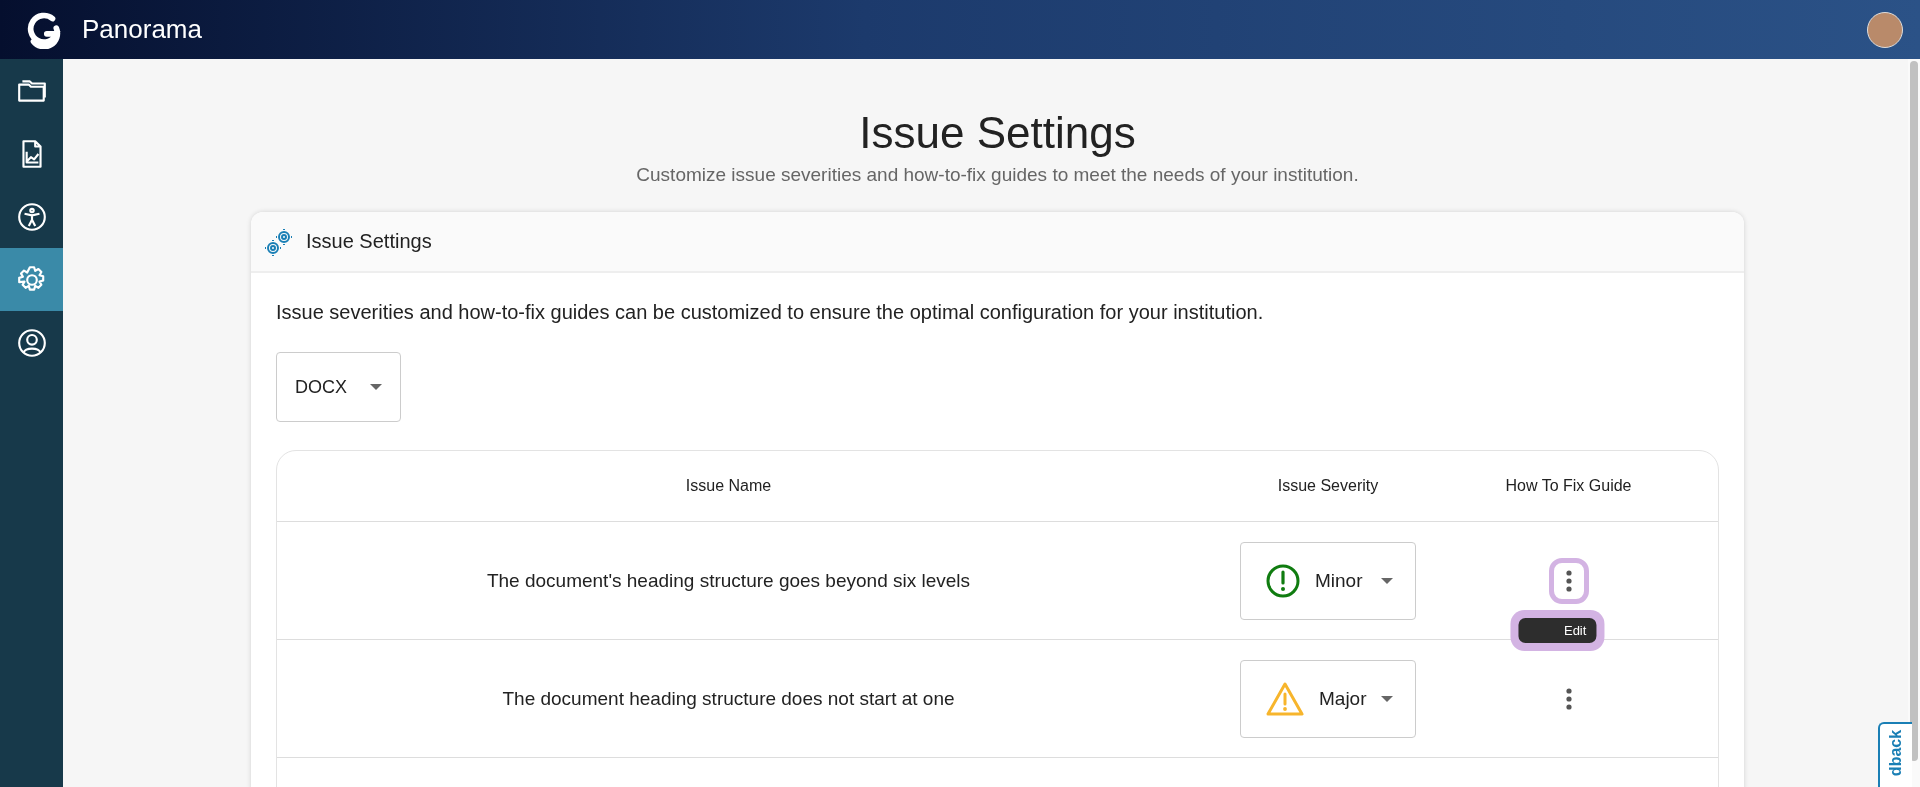 The width and height of the screenshot is (1920, 787). What do you see at coordinates (1914, 423) in the screenshot?
I see `scrollbar` at bounding box center [1914, 423].